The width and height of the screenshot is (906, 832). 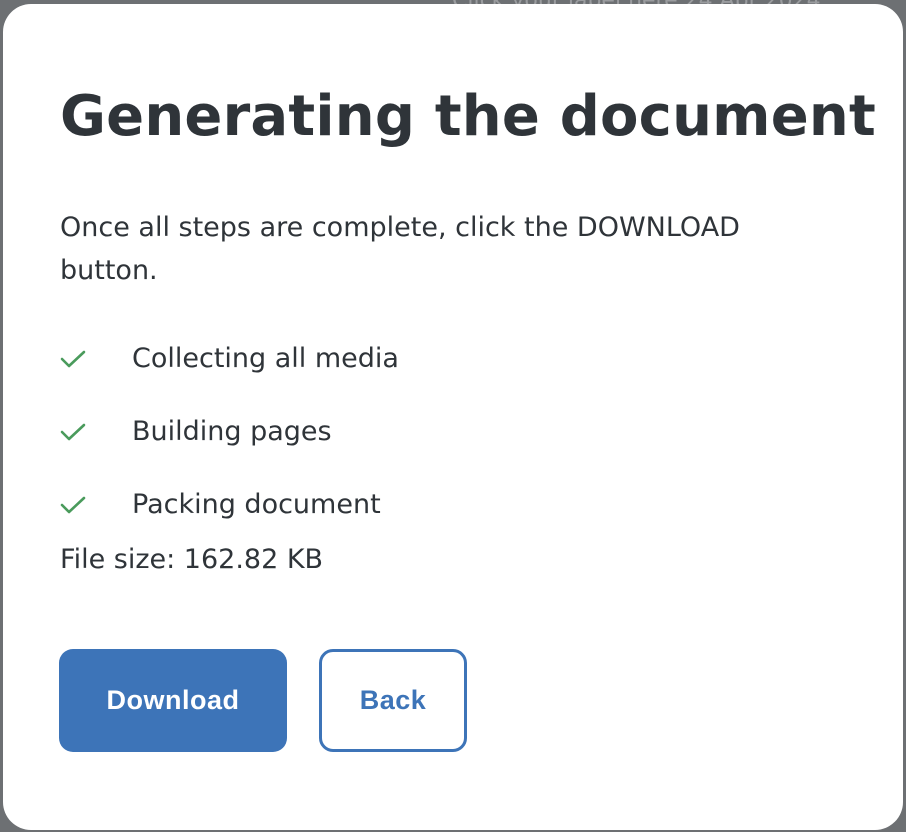 I want to click on step-label: Packing document, so click(x=256, y=504).